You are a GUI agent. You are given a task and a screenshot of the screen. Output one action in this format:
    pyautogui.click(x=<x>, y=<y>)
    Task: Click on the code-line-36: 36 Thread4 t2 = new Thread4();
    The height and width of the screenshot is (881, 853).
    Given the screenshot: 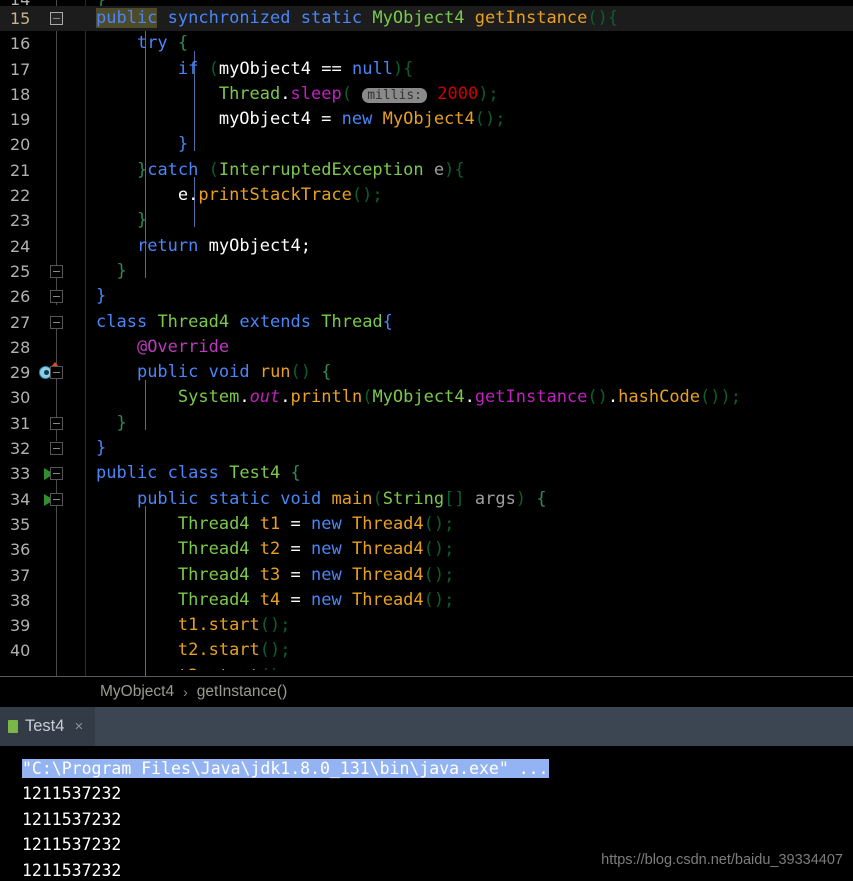 What is the action you would take?
    pyautogui.click(x=426, y=549)
    